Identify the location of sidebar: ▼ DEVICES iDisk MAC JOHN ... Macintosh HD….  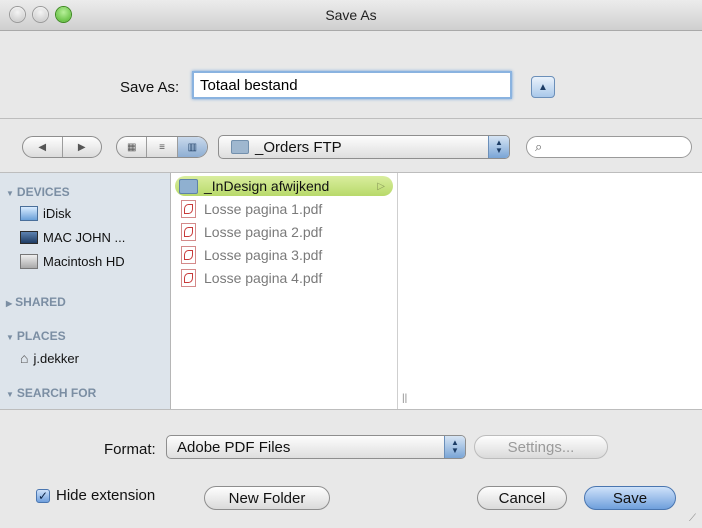
(85, 291).